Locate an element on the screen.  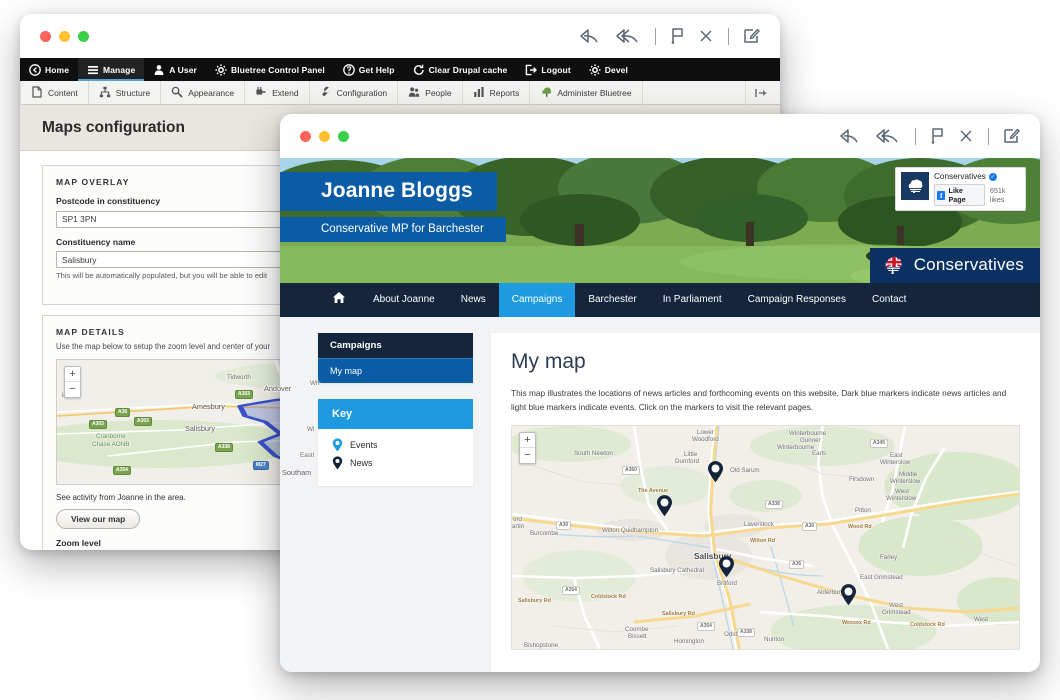
home-back-icon is located at coordinates (35, 69).